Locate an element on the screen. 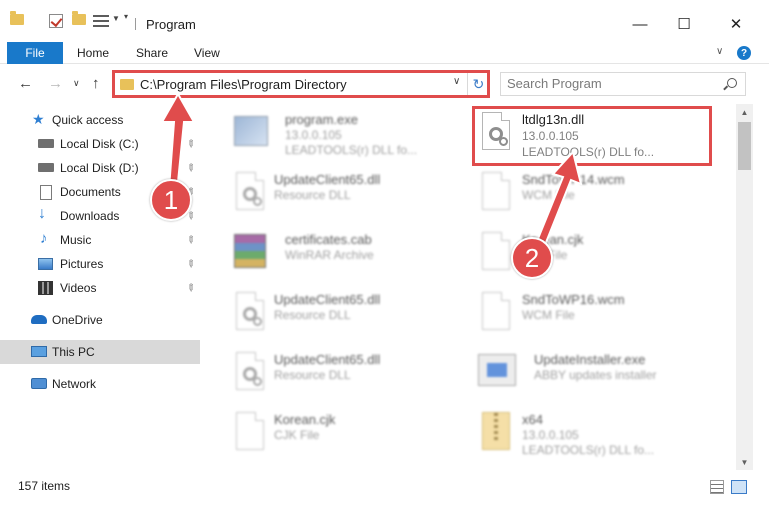 The height and width of the screenshot is (509, 769). sidebar-item-label: Documents is located at coordinates (90, 192).